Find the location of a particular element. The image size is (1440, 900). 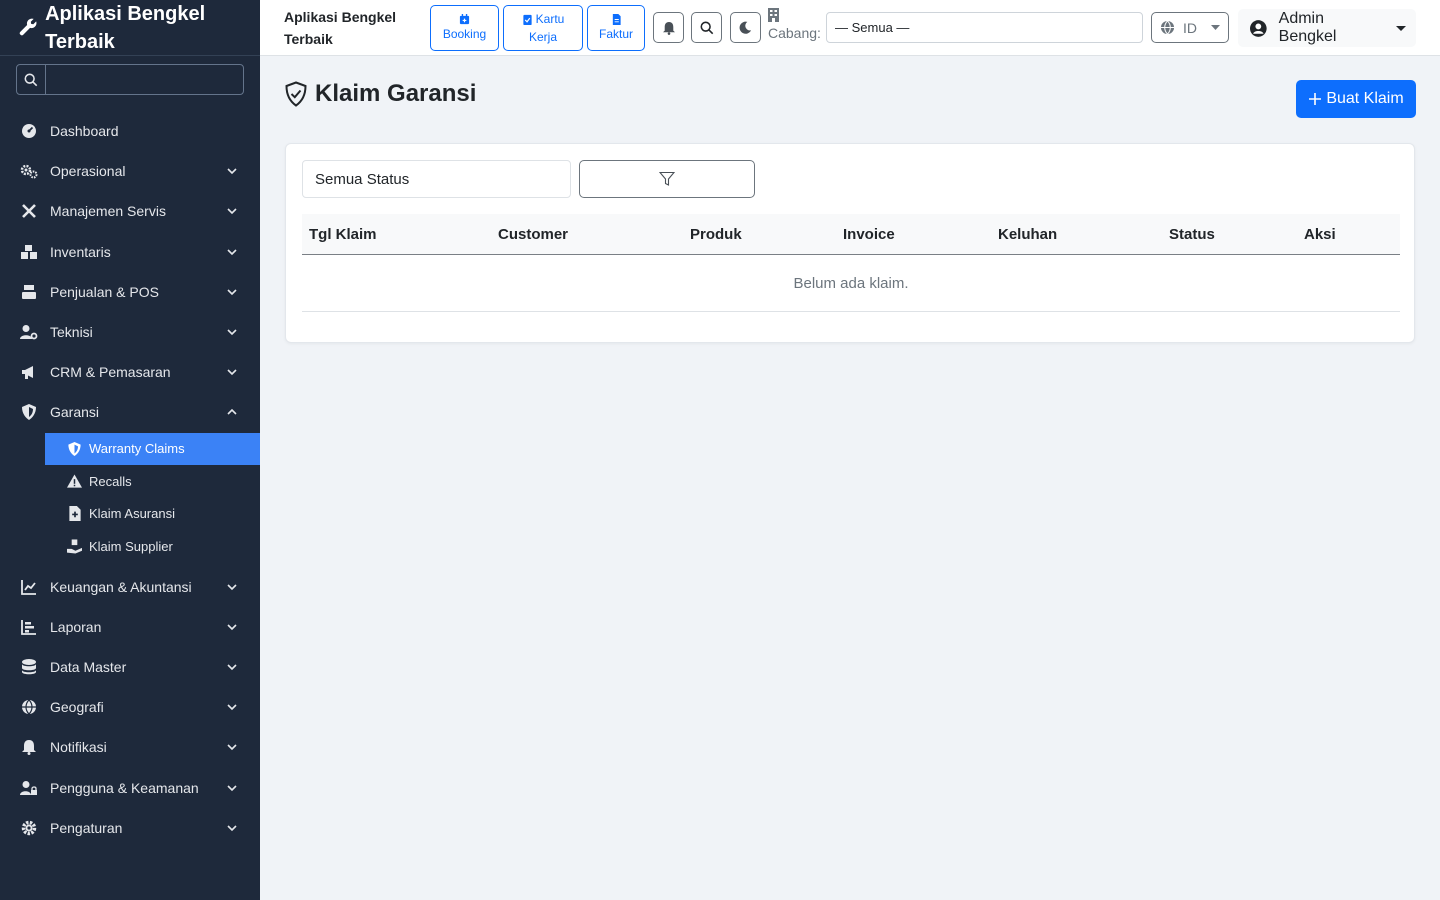

filter-button is located at coordinates (667, 179).